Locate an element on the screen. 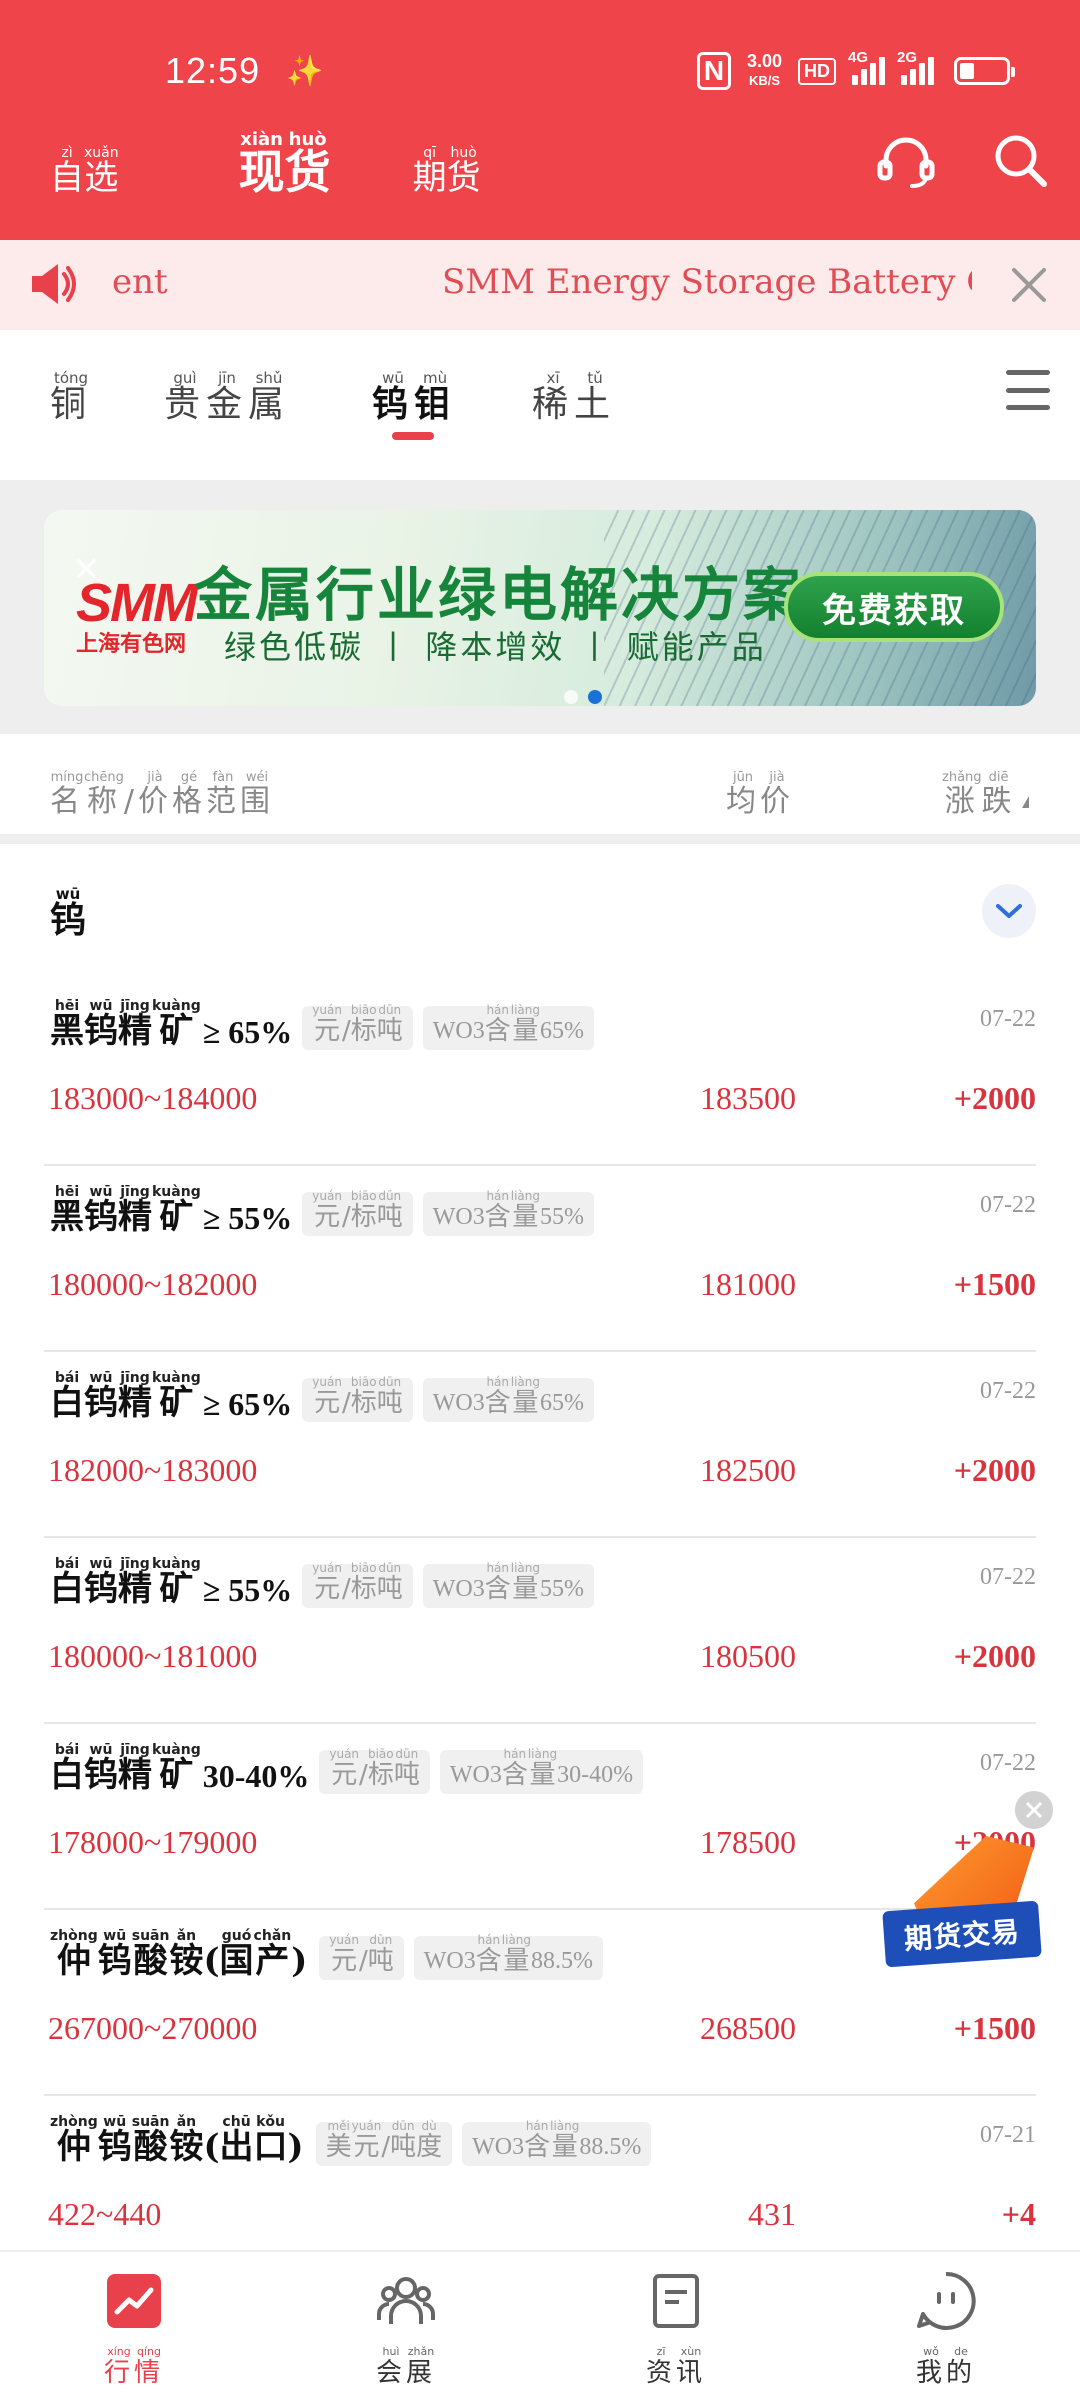  column-change: zhǎng 涨 diē 跌 is located at coordinates (979, 792).